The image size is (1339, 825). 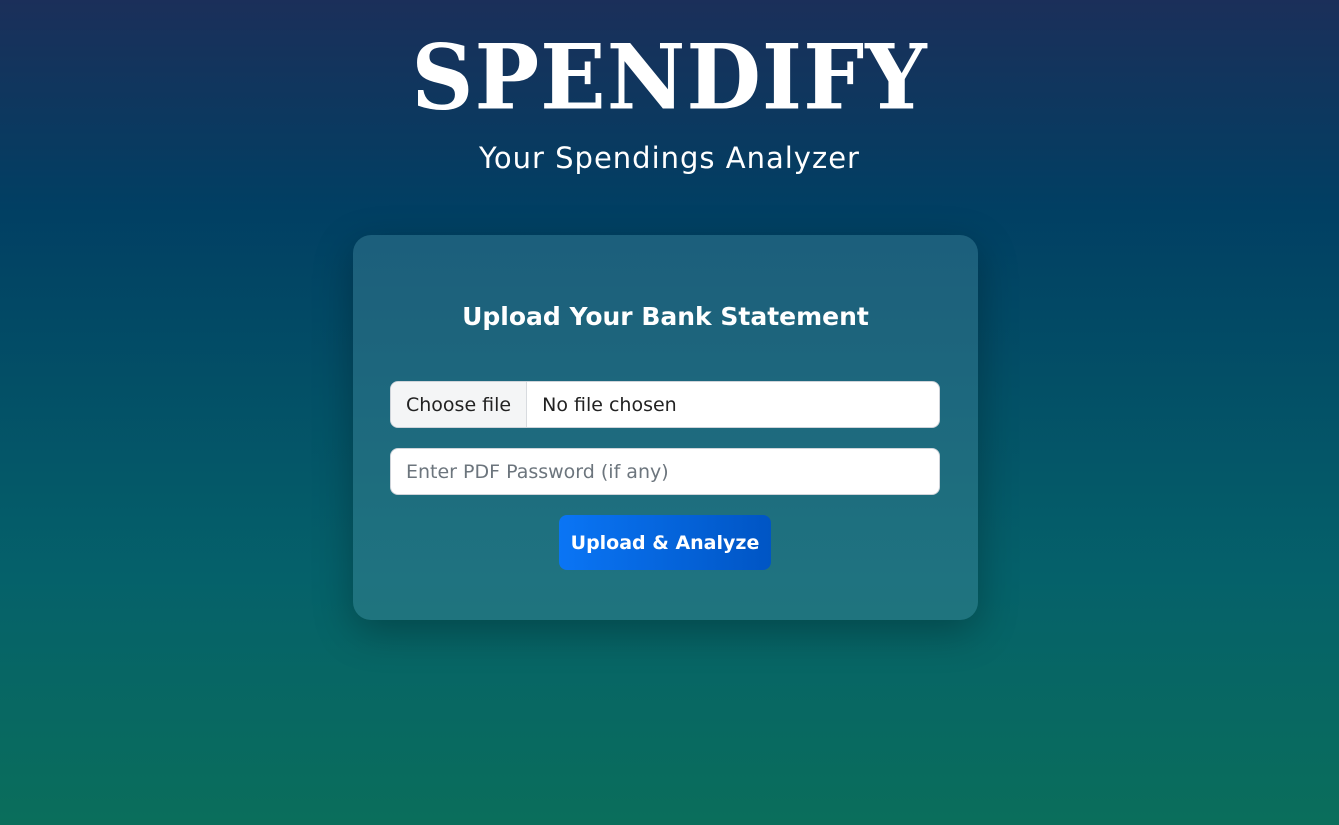 I want to click on app-subtitle: Your Spendings Analyzer, so click(x=669, y=158).